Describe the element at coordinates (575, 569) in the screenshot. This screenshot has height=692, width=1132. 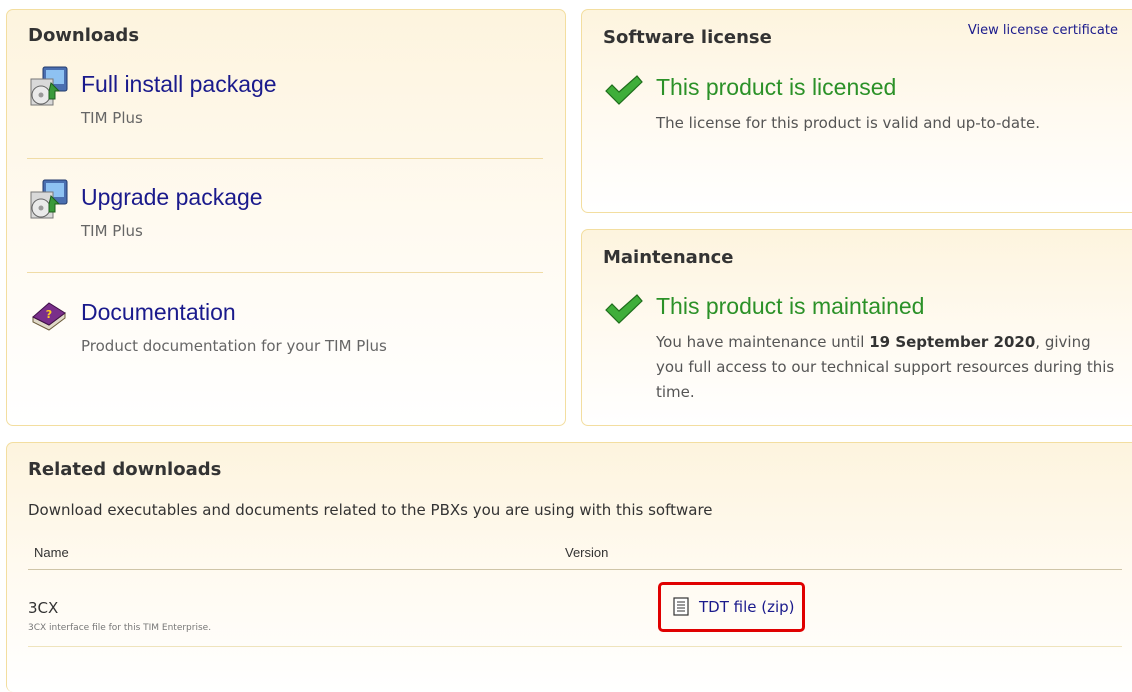
I see `table-header-divider` at that location.